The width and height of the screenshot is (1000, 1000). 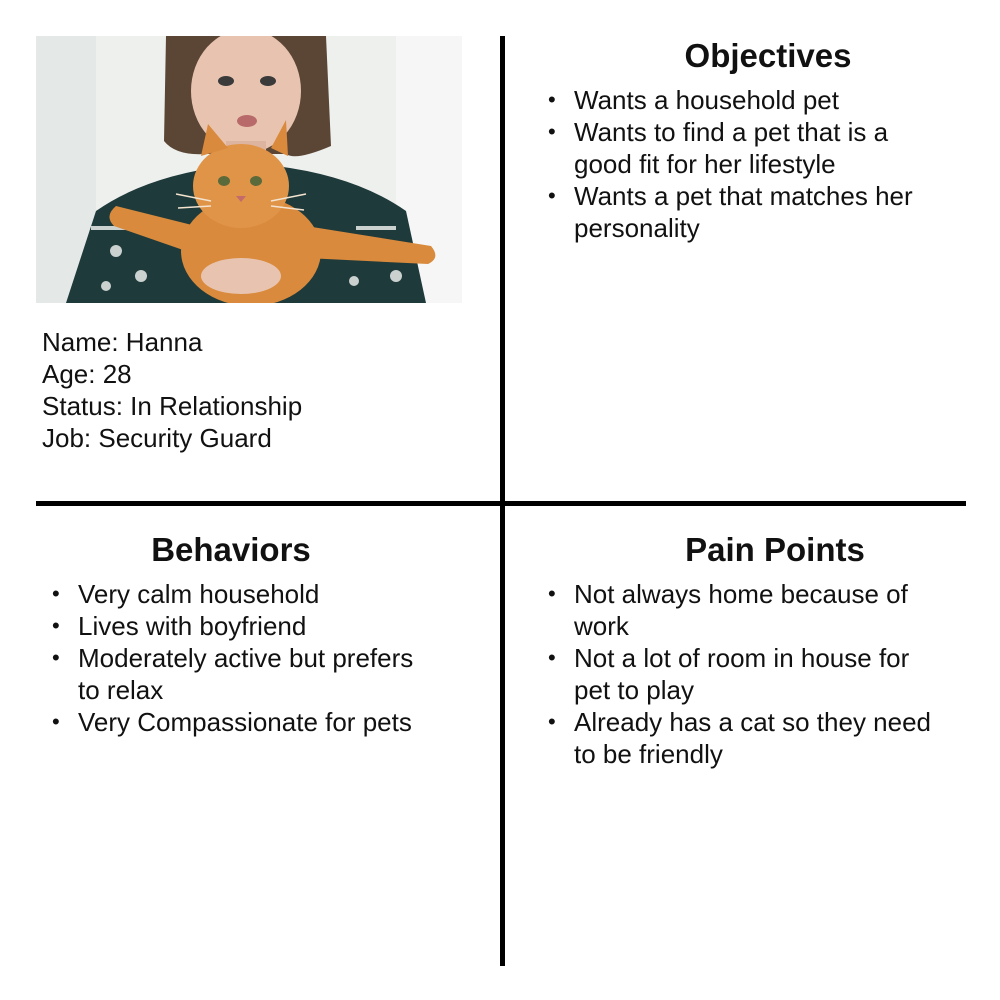 What do you see at coordinates (741, 594) in the screenshot?
I see `list-item-line: Not always home because of` at bounding box center [741, 594].